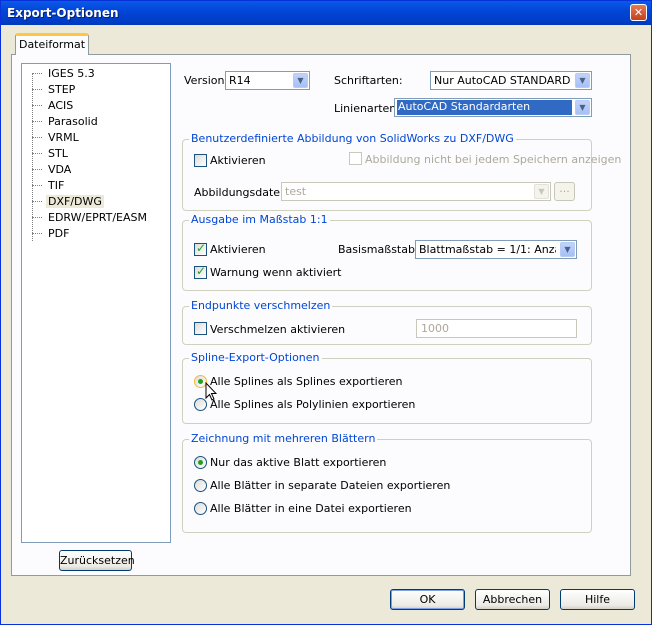  I want to click on group-title: Zeichnung mit mehreren Blättern, so click(283, 439).